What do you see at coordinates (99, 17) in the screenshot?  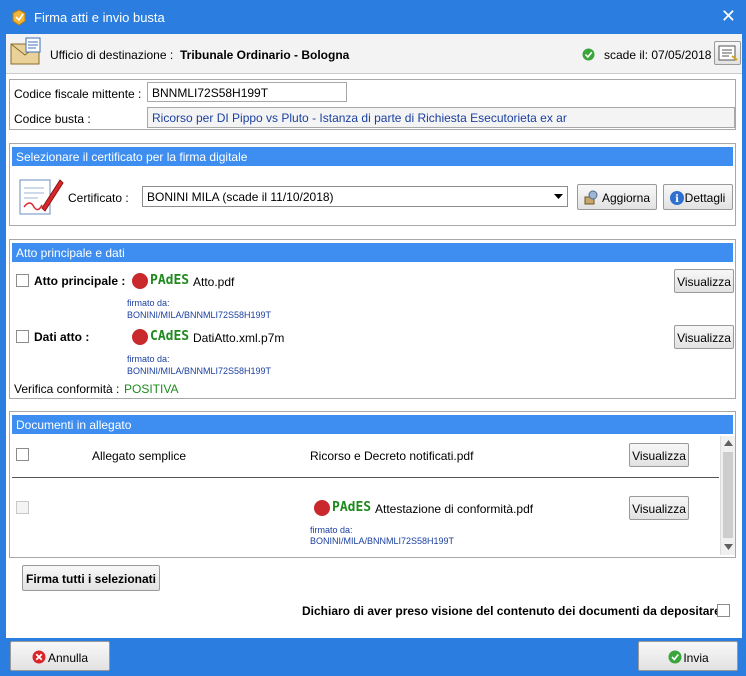 I see `window-title: Firma atti e invio busta` at bounding box center [99, 17].